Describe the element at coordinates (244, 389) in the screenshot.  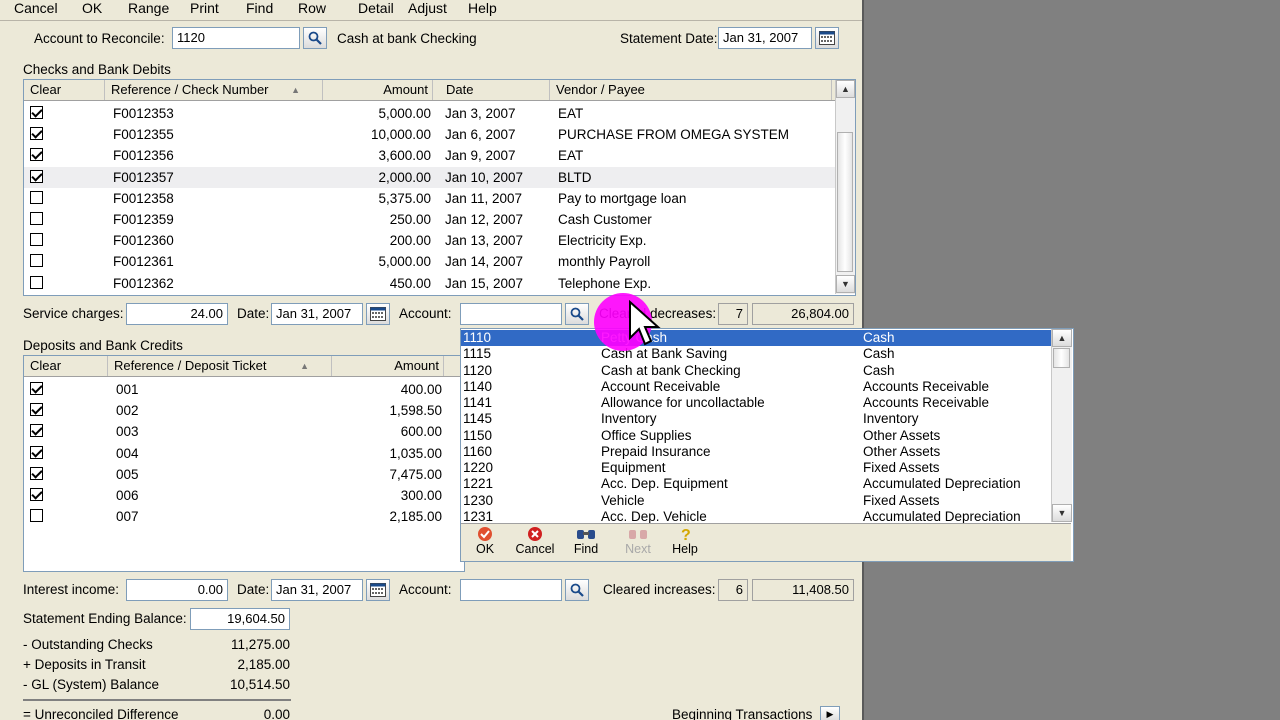
I see `table-row: 001 400.00` at that location.